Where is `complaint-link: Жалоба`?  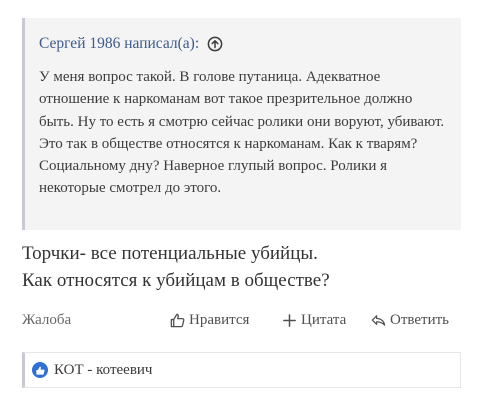 complaint-link: Жалоба is located at coordinates (46, 320).